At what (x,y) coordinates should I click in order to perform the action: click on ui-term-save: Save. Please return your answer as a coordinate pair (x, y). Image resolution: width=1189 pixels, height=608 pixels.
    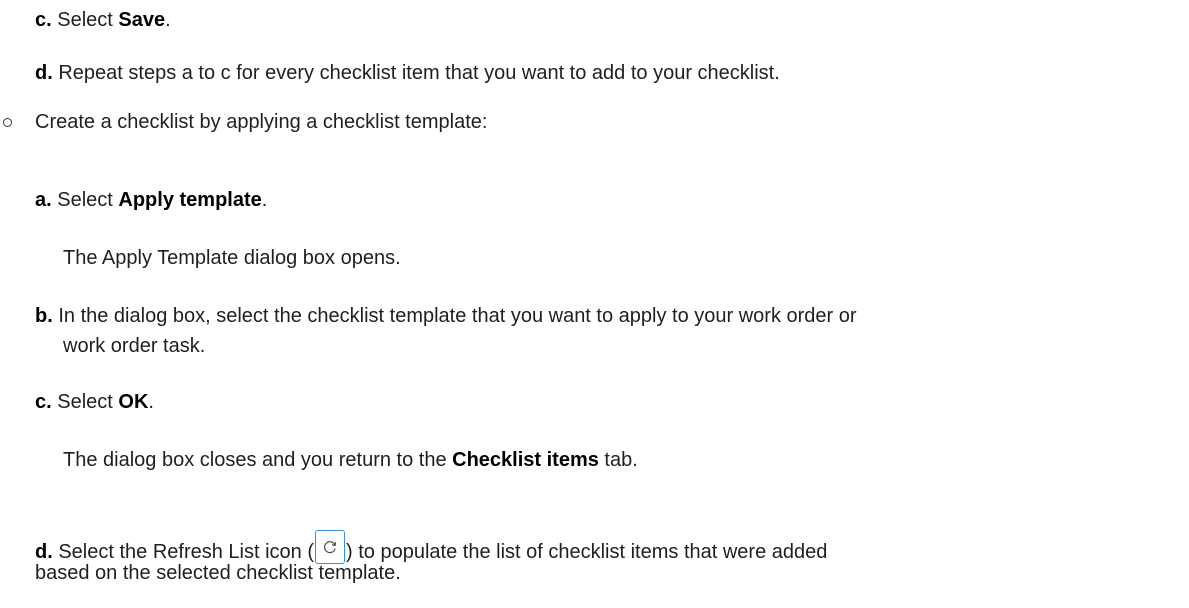
    Looking at the image, I should click on (142, 20).